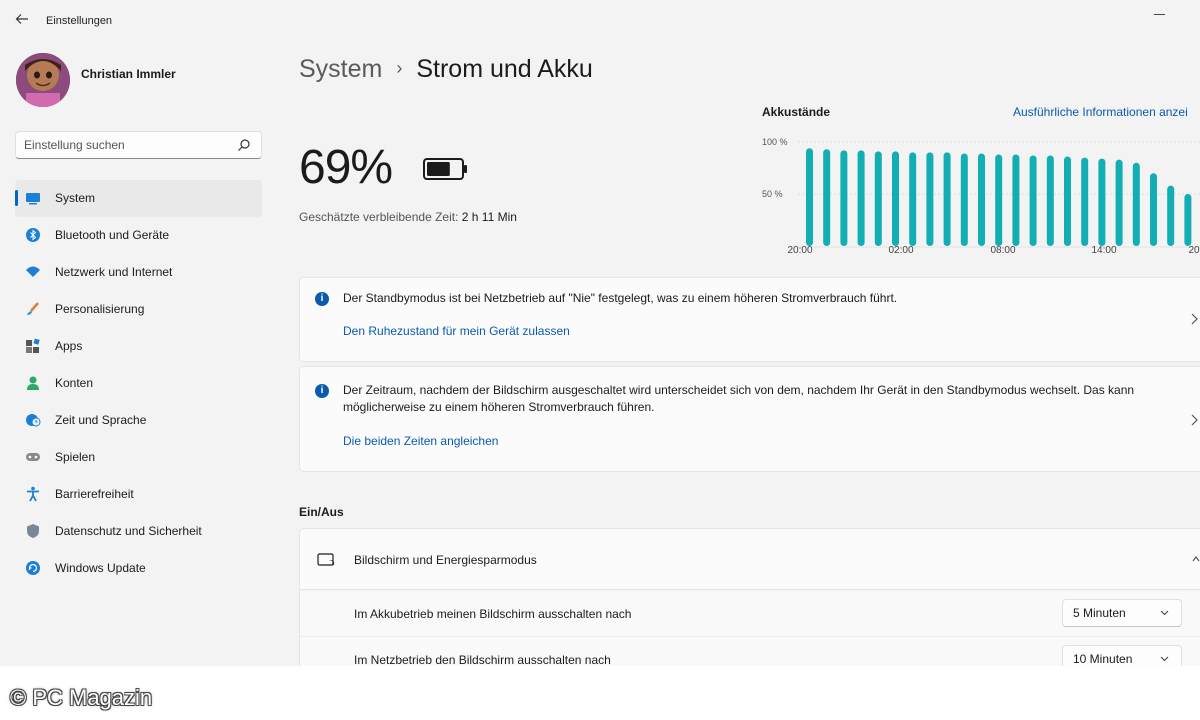 Image resolution: width=1200 pixels, height=720 pixels. I want to click on battery-icon, so click(445, 169).